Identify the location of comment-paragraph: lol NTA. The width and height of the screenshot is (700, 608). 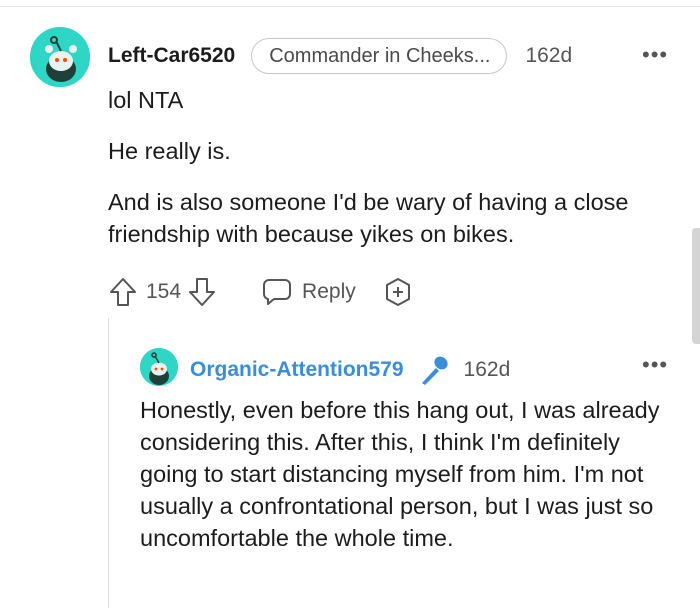
(146, 100).